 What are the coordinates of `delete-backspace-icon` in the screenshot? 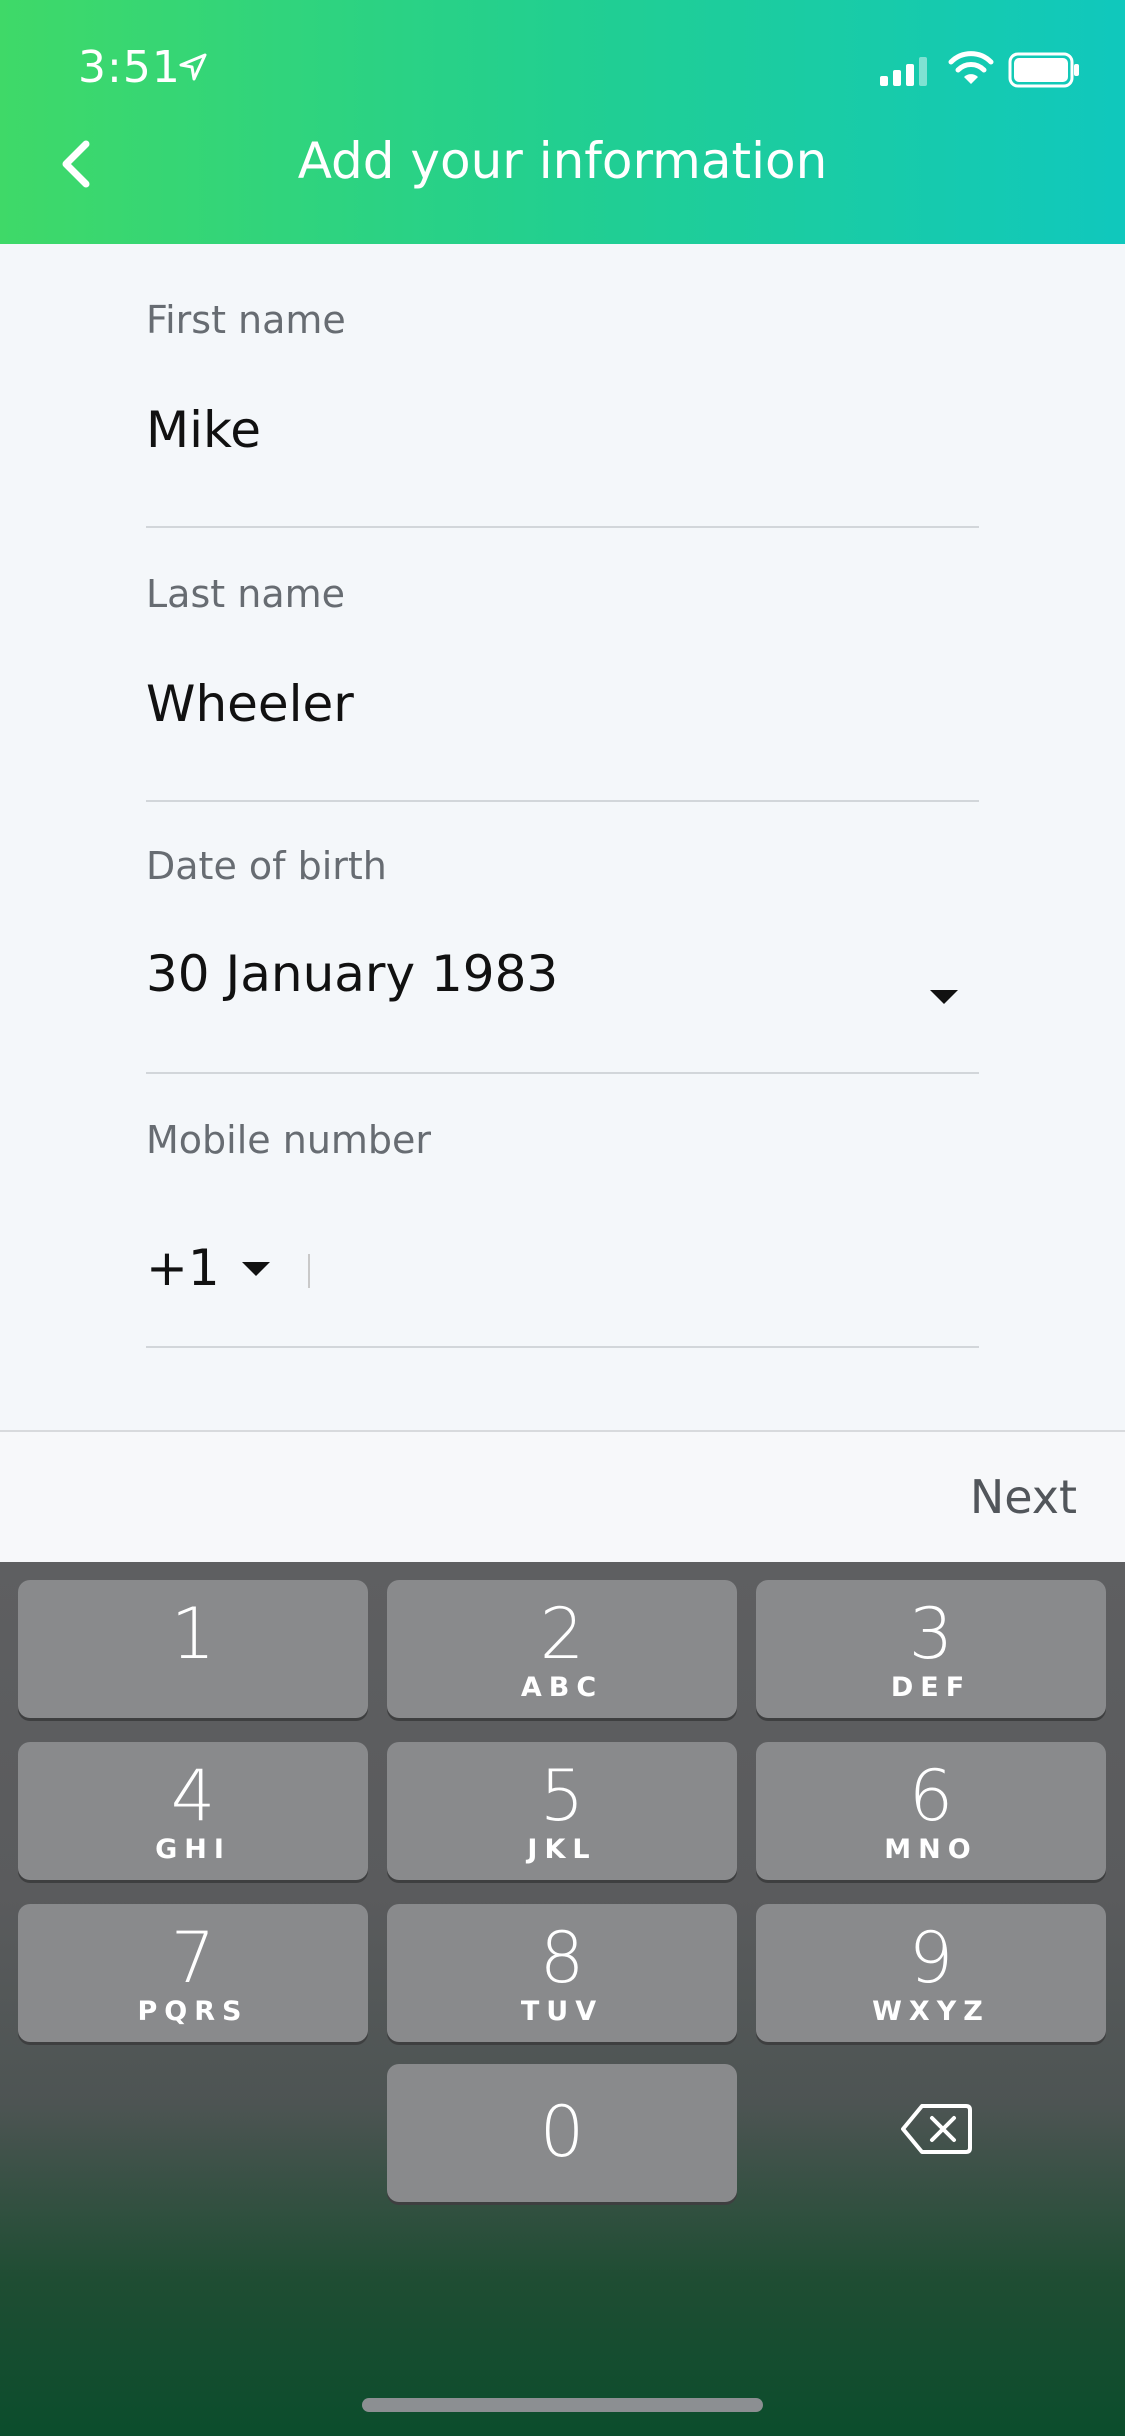 It's located at (936, 2129).